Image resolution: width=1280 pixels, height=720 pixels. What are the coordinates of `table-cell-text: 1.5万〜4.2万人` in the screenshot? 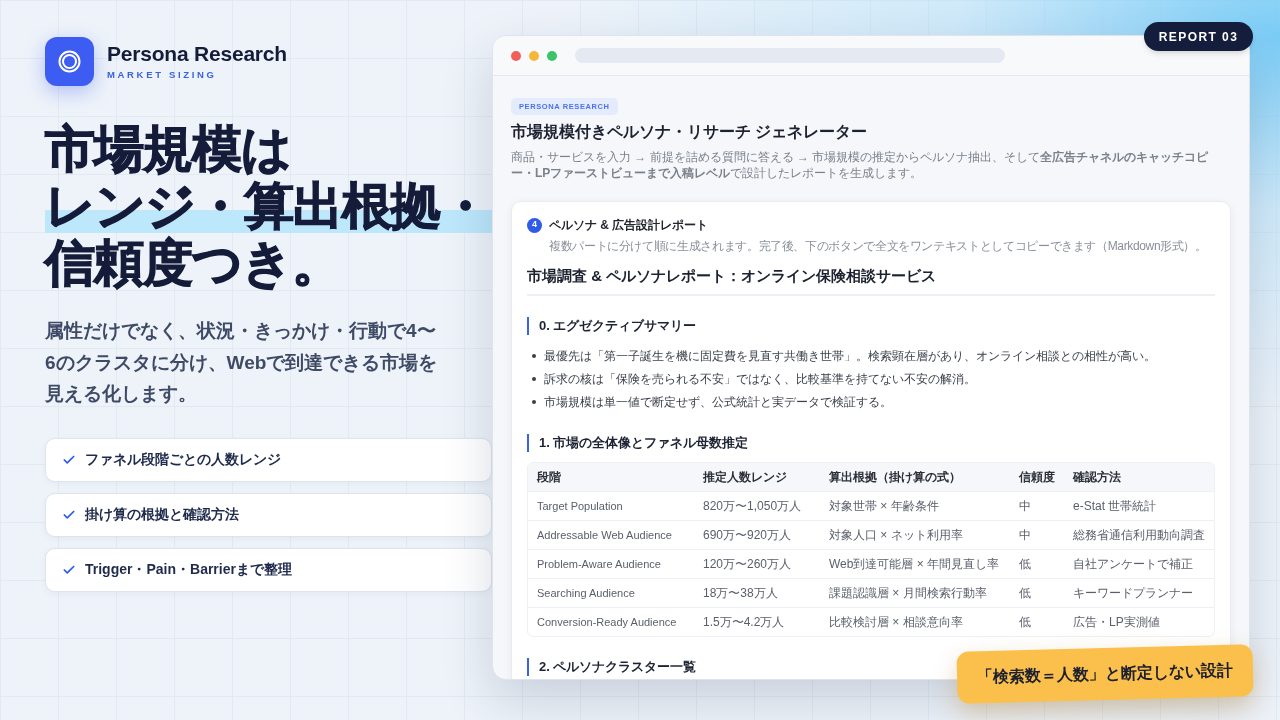 It's located at (744, 622).